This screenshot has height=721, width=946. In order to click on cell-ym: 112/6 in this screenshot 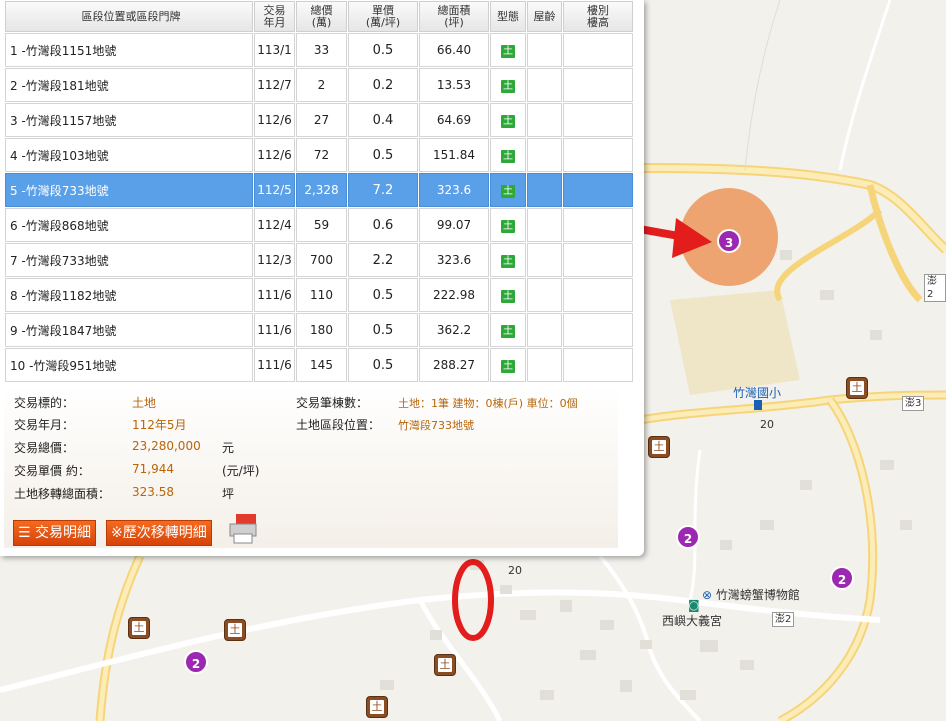, I will do `click(274, 120)`.